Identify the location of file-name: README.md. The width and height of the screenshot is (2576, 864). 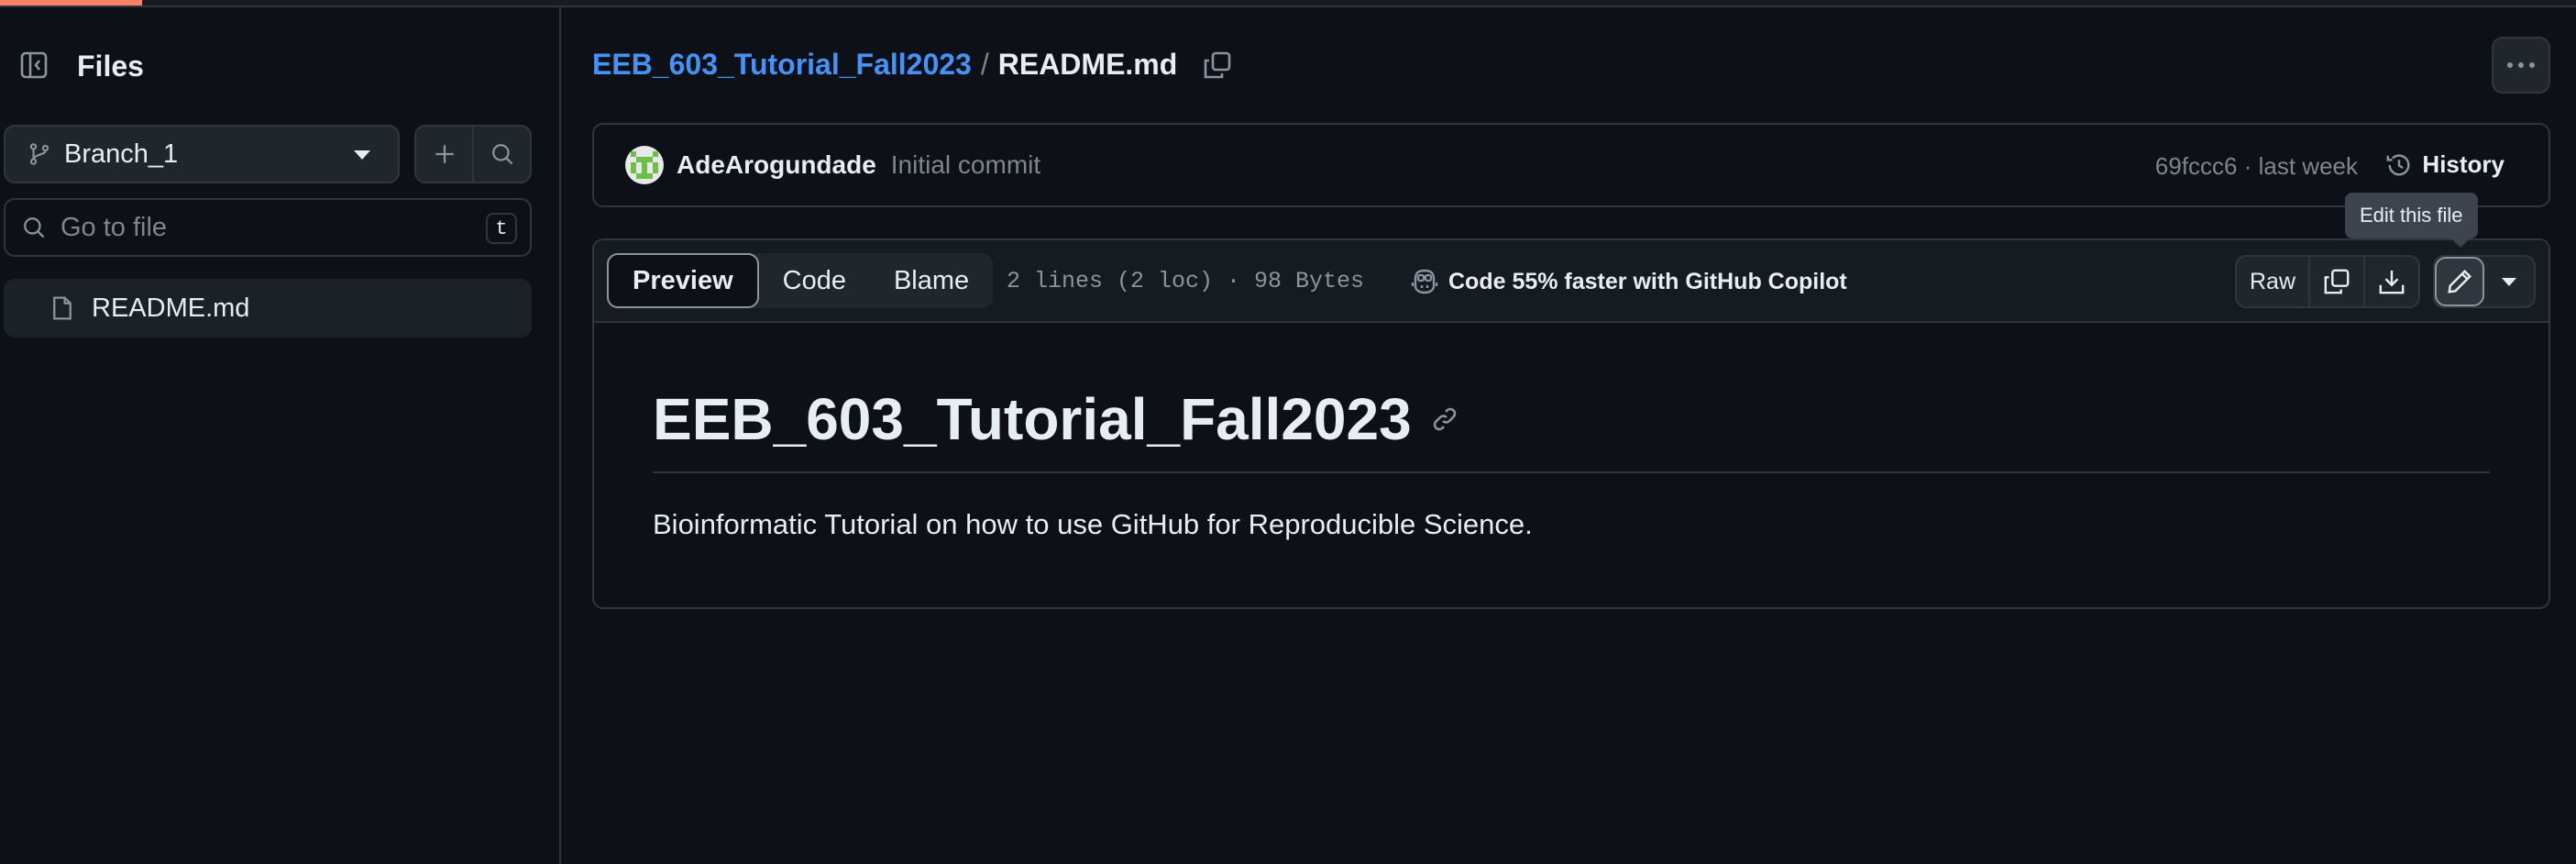
(1087, 64).